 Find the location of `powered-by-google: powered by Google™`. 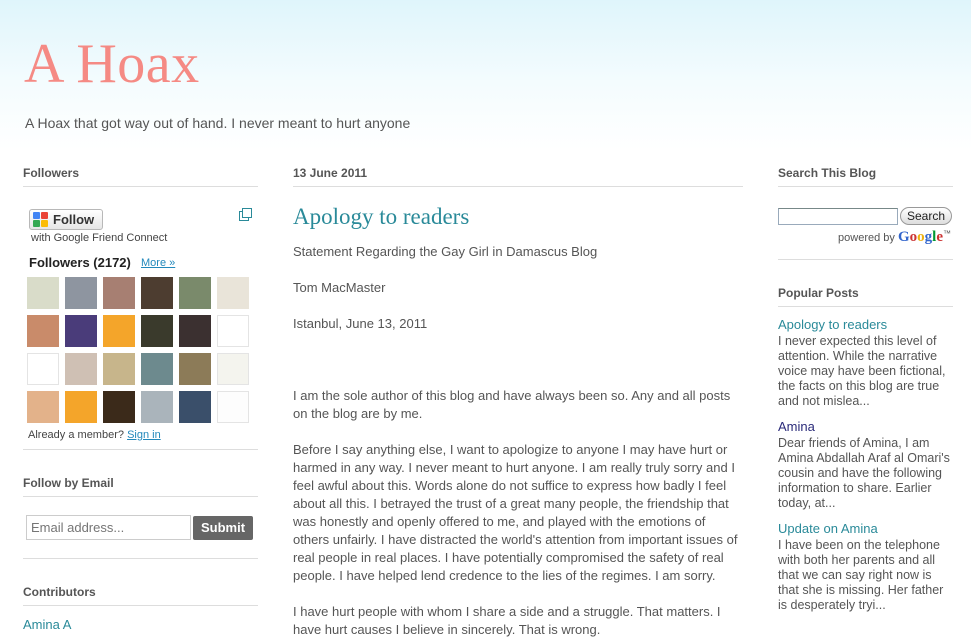

powered-by-google: powered by Google™ is located at coordinates (865, 237).